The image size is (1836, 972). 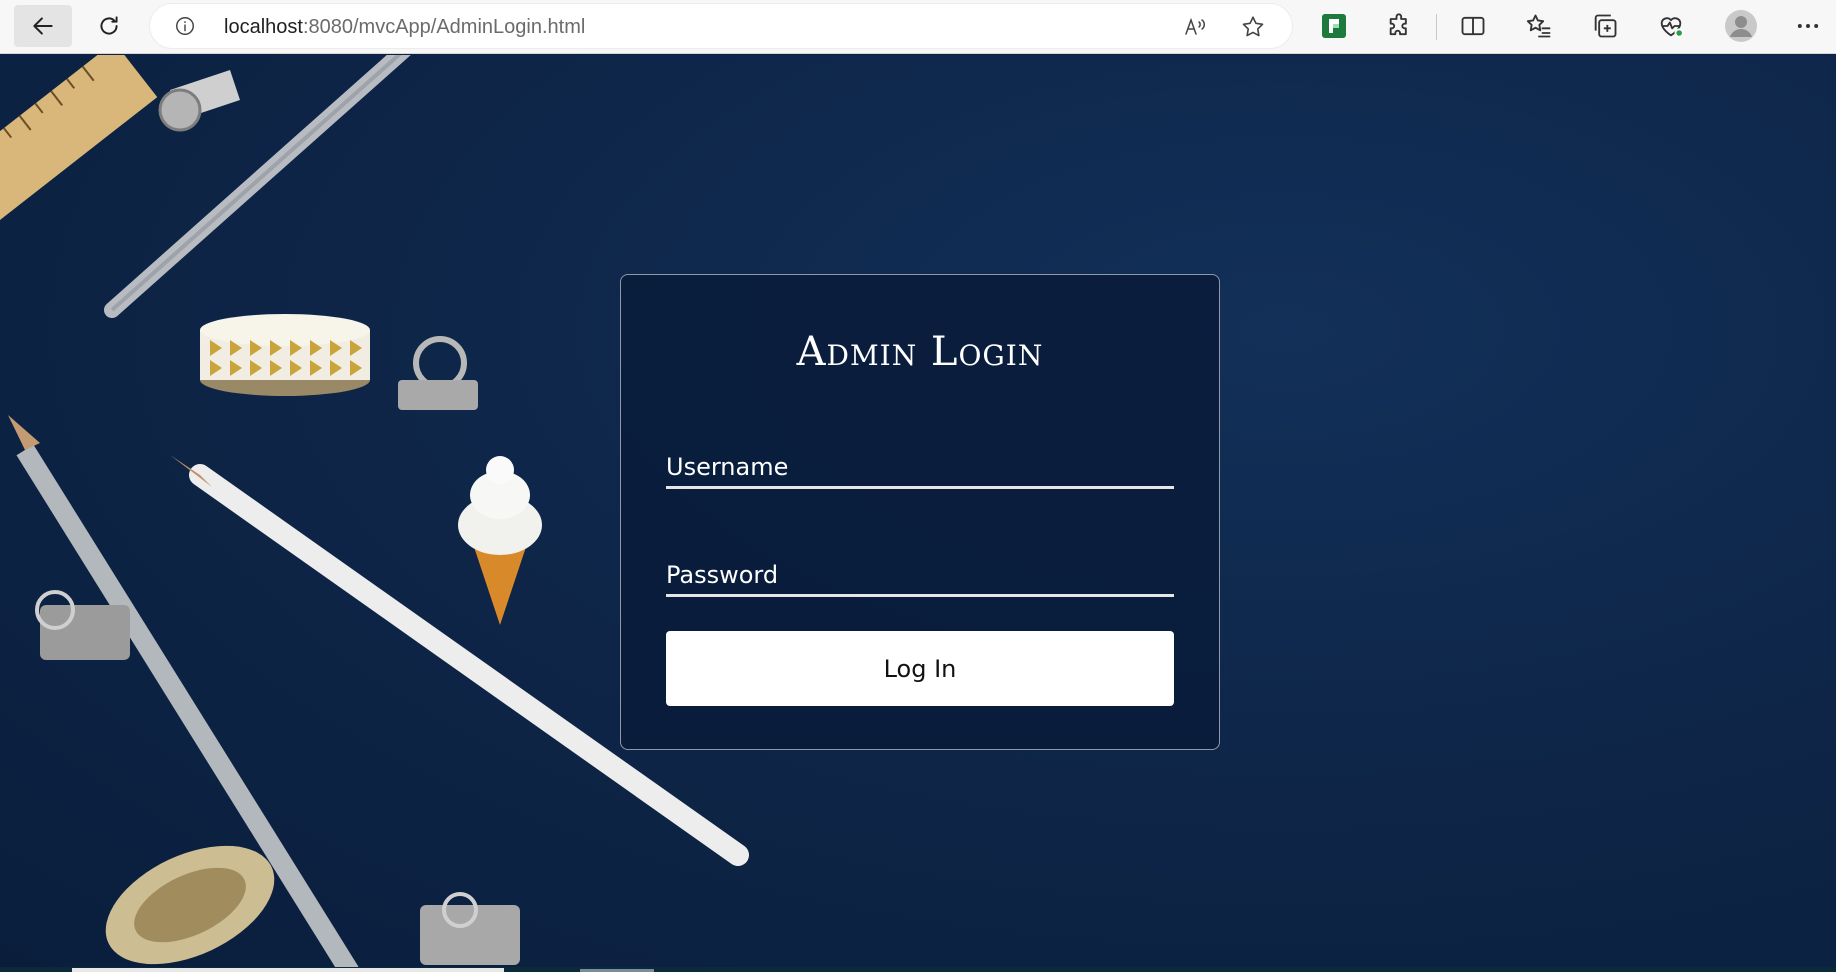 I want to click on username-field-wrapper, so click(x=920, y=461).